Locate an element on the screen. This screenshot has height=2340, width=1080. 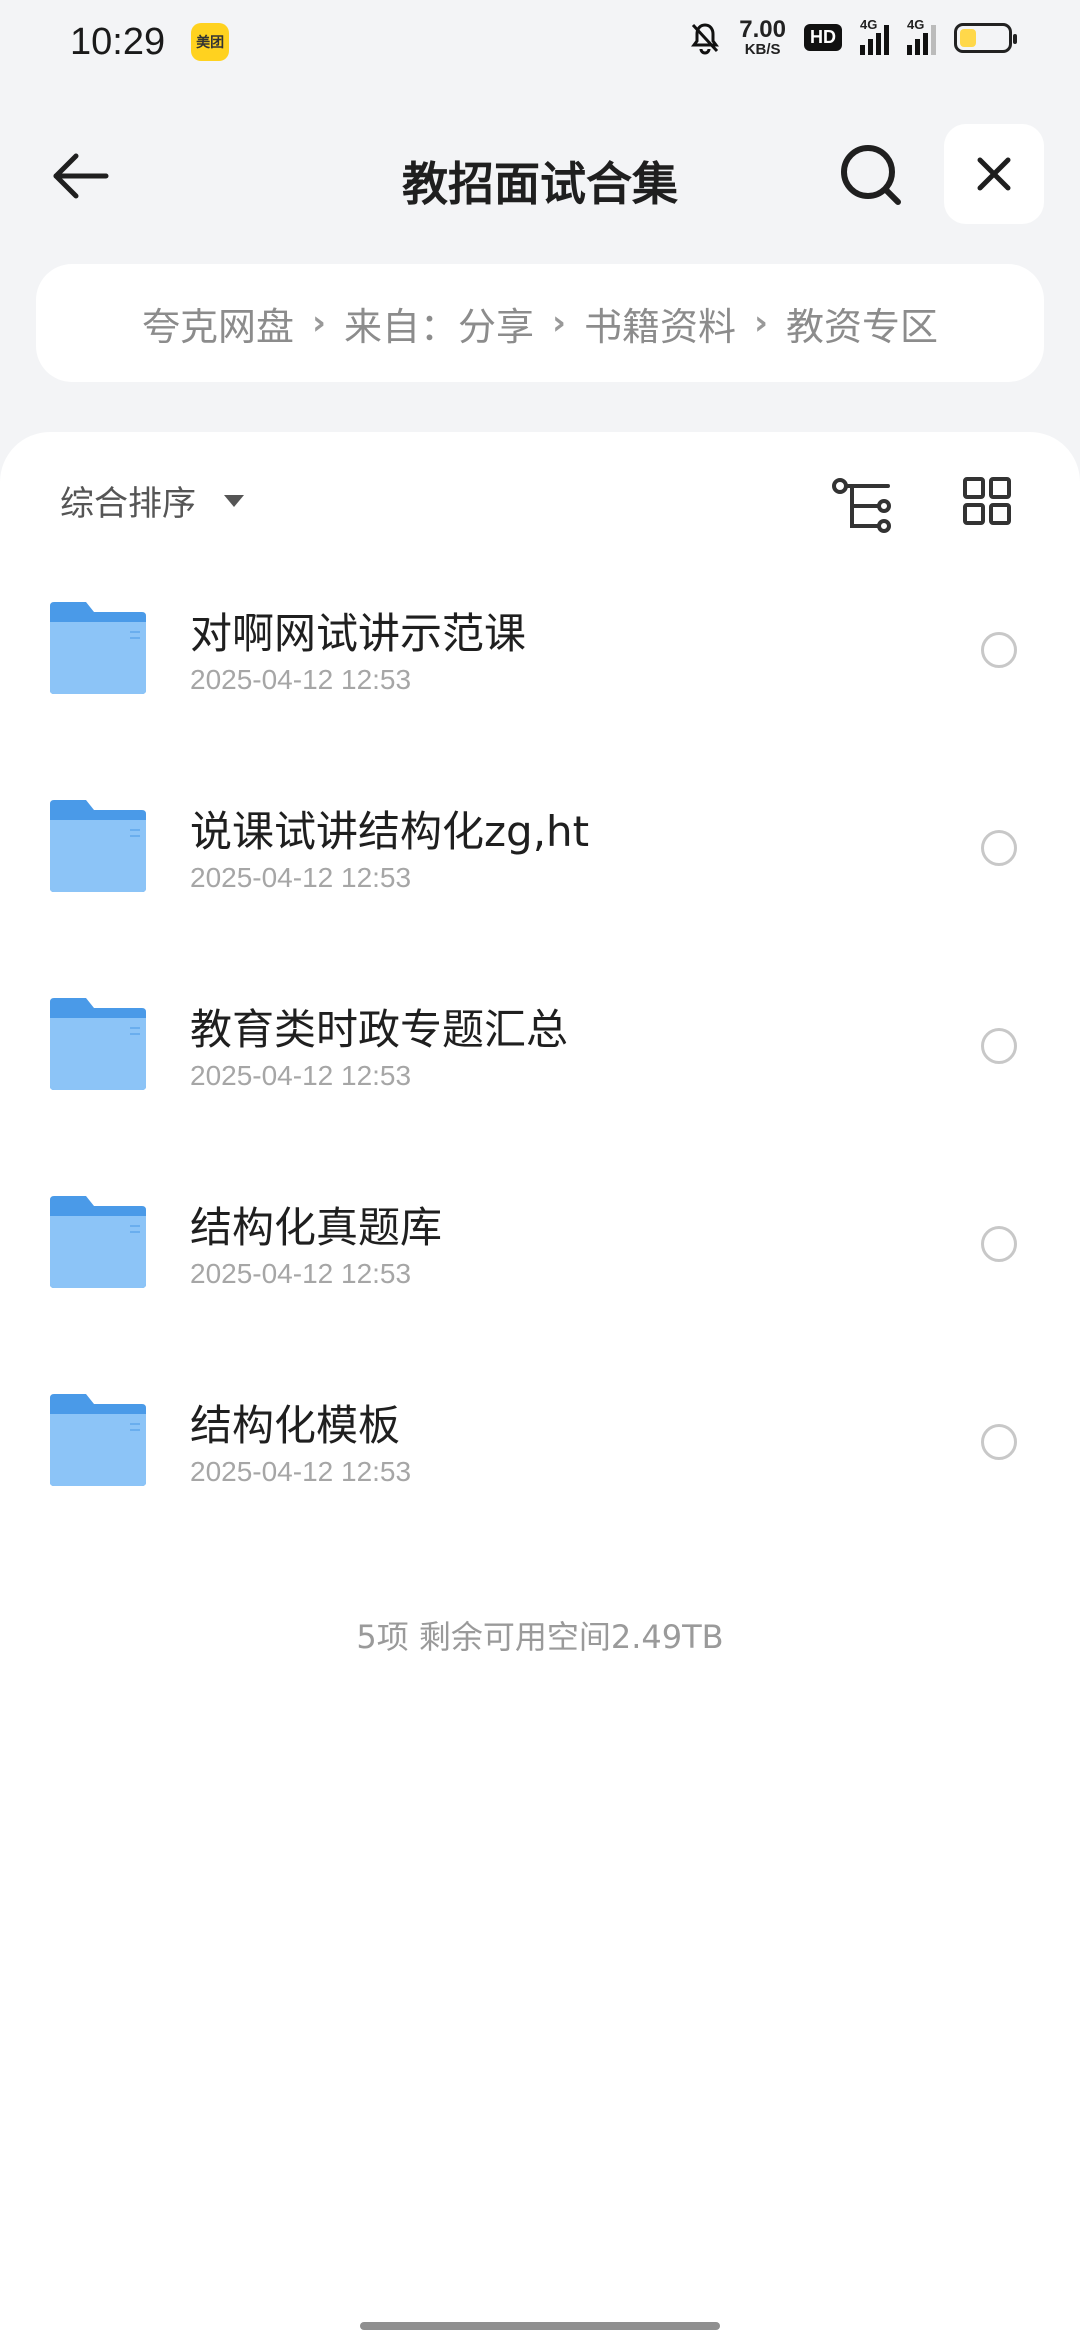
search-icon is located at coordinates (871, 175).